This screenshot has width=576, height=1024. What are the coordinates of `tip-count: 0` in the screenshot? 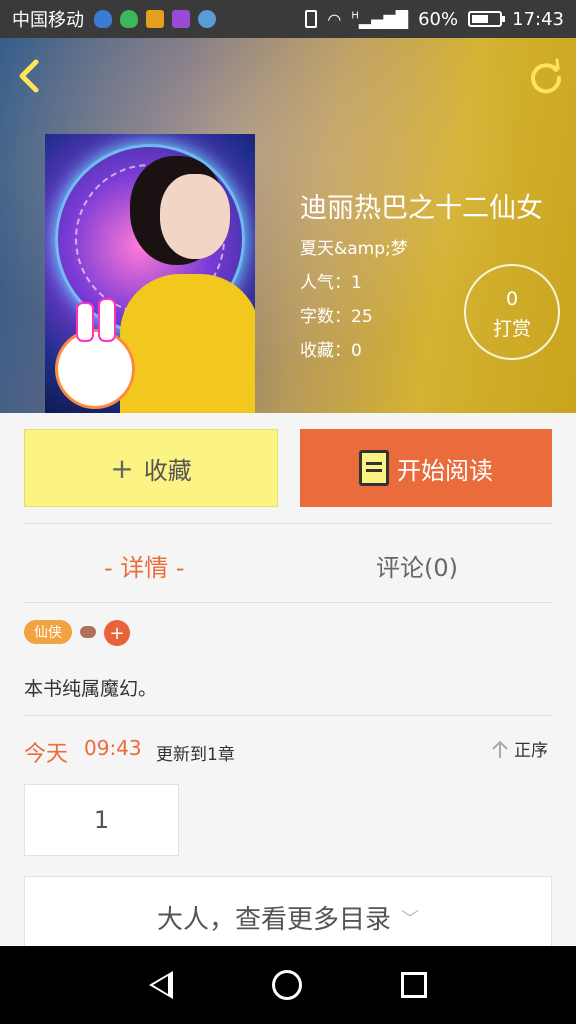 It's located at (512, 299).